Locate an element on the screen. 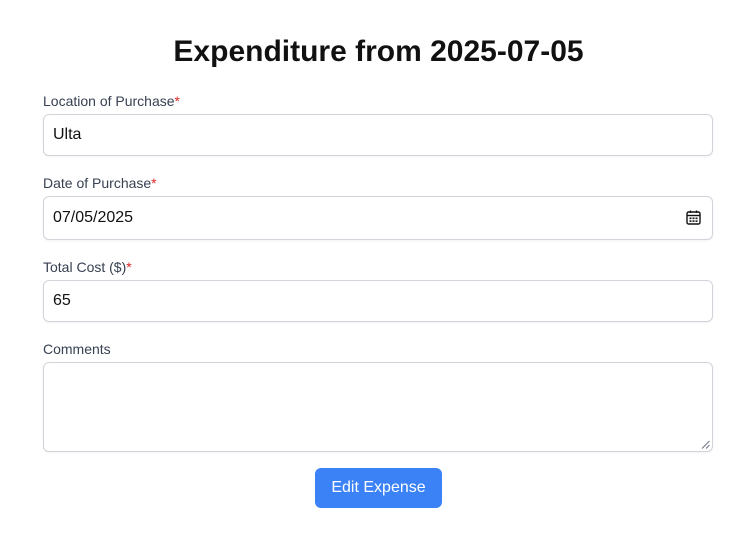 This screenshot has height=555, width=747. location-label: Location of Purchase* is located at coordinates (111, 101).